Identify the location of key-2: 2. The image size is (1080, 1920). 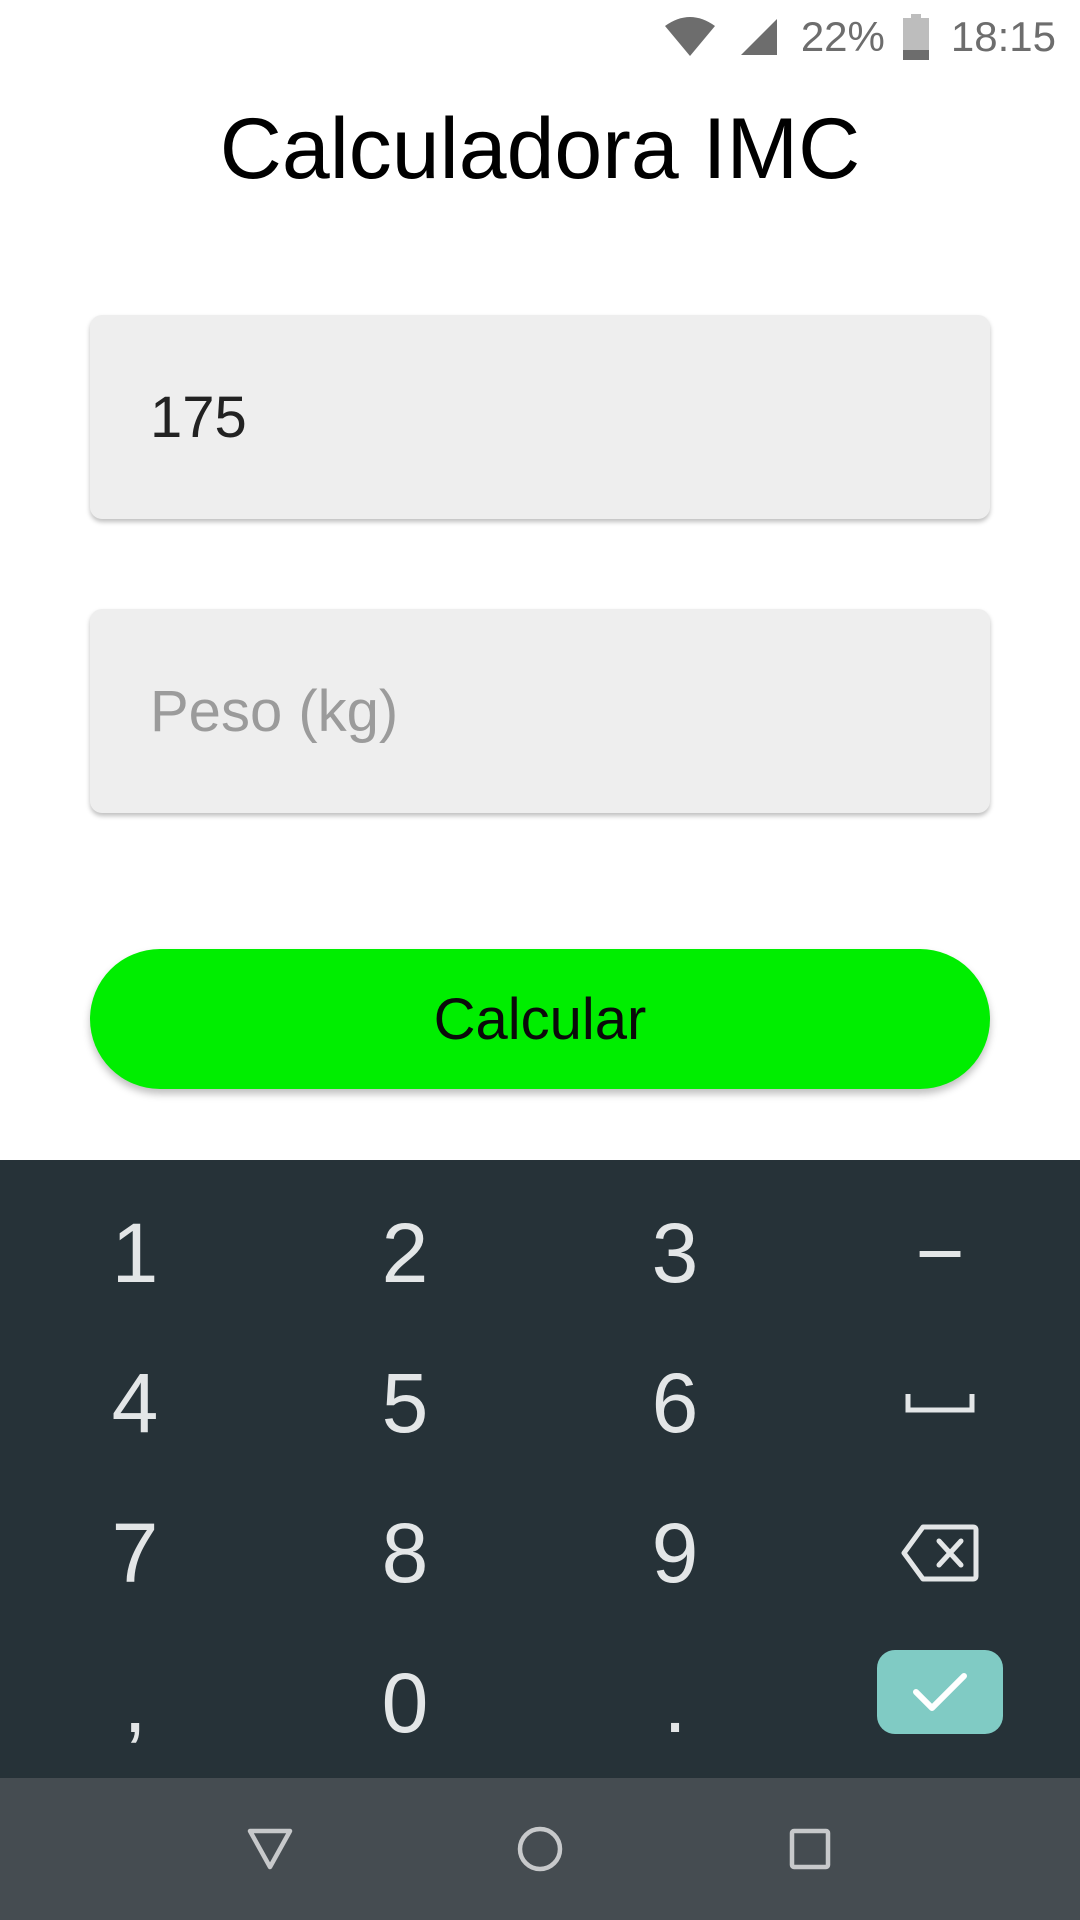
(405, 1253).